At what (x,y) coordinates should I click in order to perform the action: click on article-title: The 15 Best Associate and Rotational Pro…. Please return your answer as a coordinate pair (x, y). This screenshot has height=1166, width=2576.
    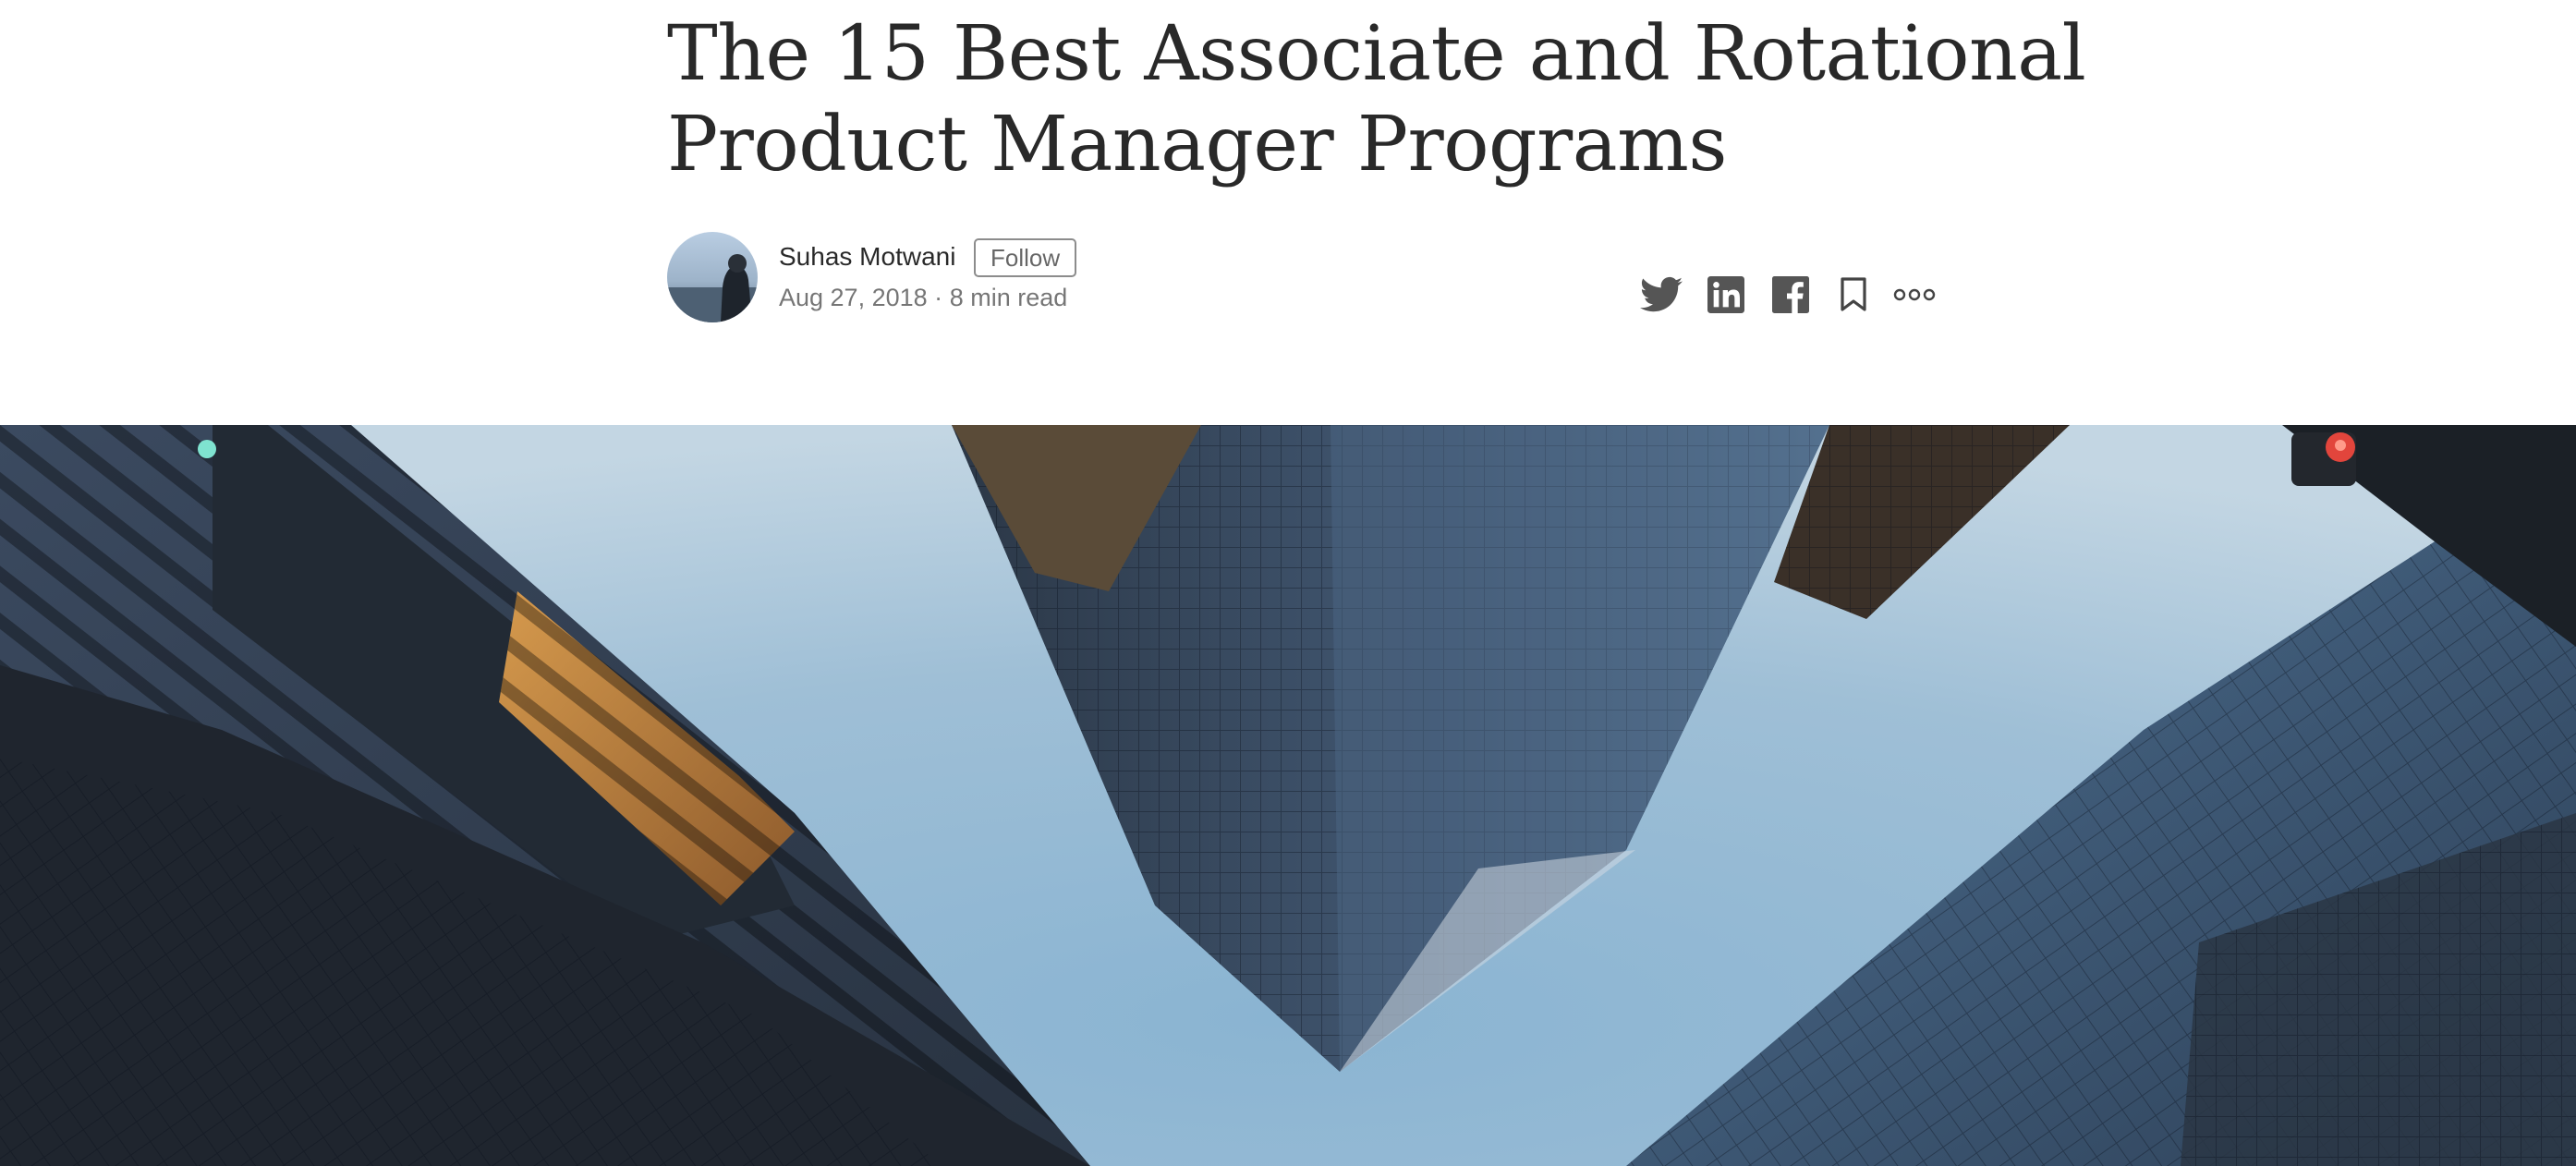
    Looking at the image, I should click on (1376, 99).